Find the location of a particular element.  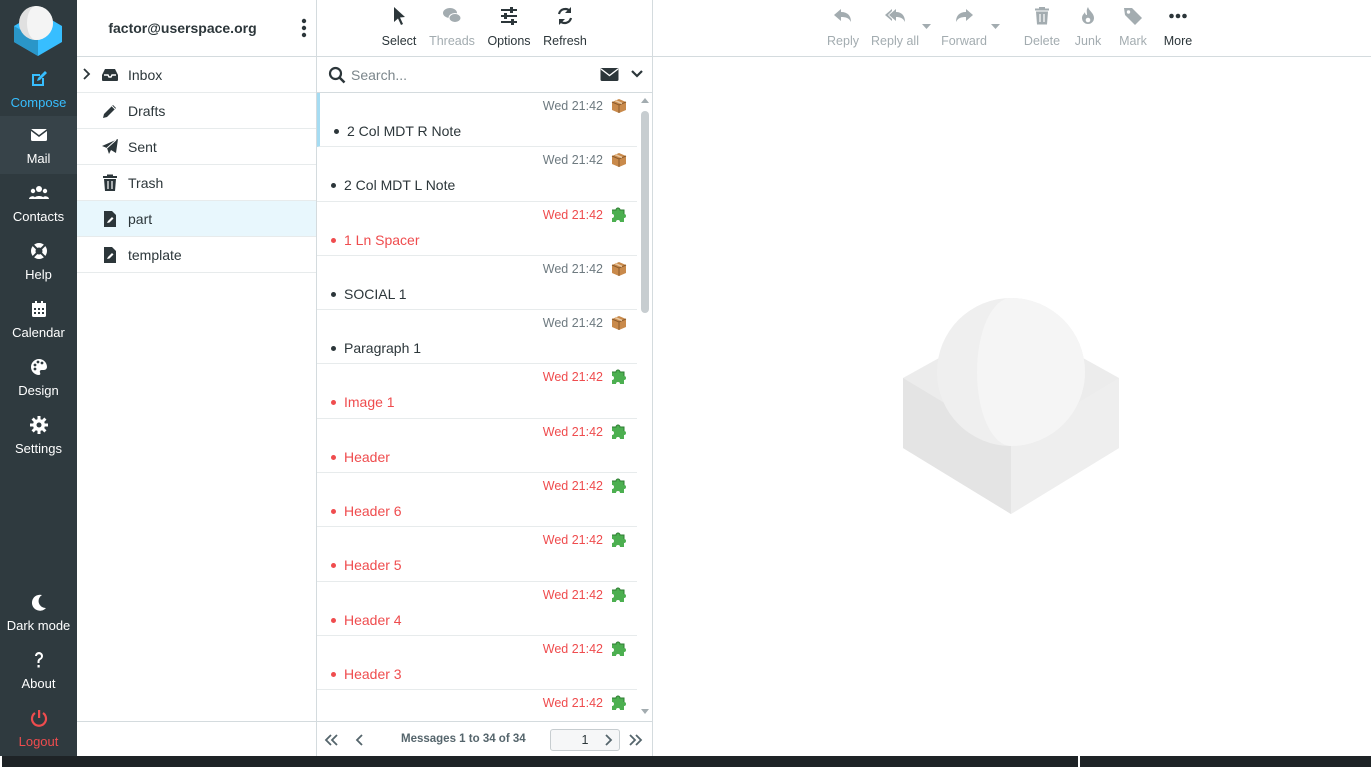

message-row: Wed 21:42 1 Ln Spacer is located at coordinates (477, 229).